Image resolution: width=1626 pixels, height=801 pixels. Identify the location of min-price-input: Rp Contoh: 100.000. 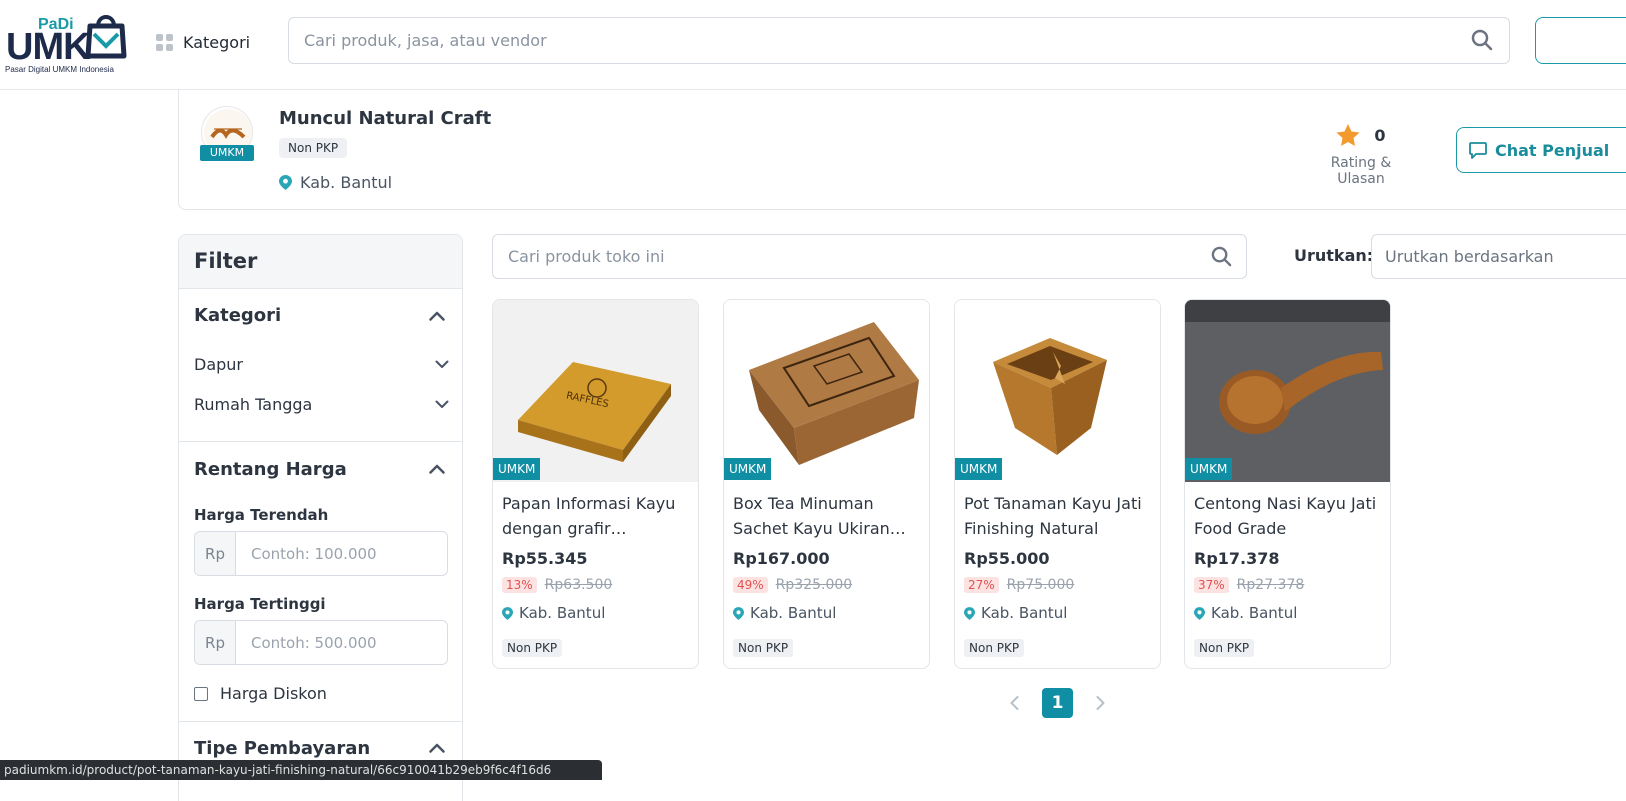
(321, 553).